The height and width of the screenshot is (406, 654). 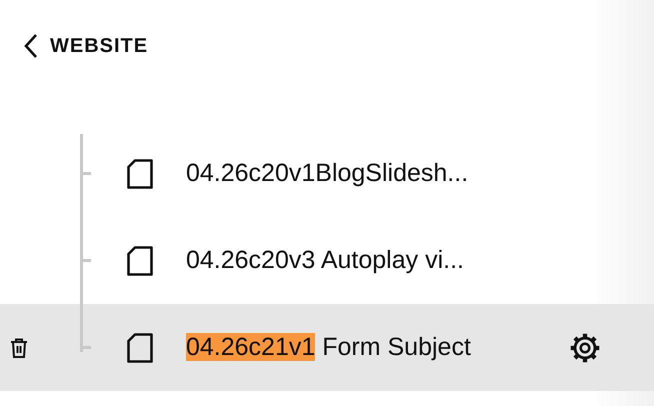 I want to click on page-title: 04.26c21v1 Form Subject, so click(x=329, y=347).